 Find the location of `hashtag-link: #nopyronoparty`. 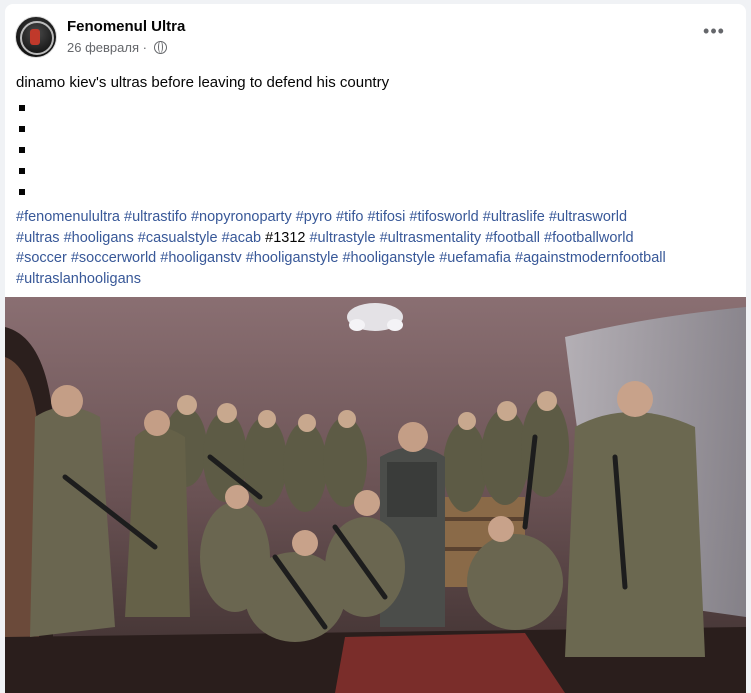

hashtag-link: #nopyronoparty is located at coordinates (241, 217).